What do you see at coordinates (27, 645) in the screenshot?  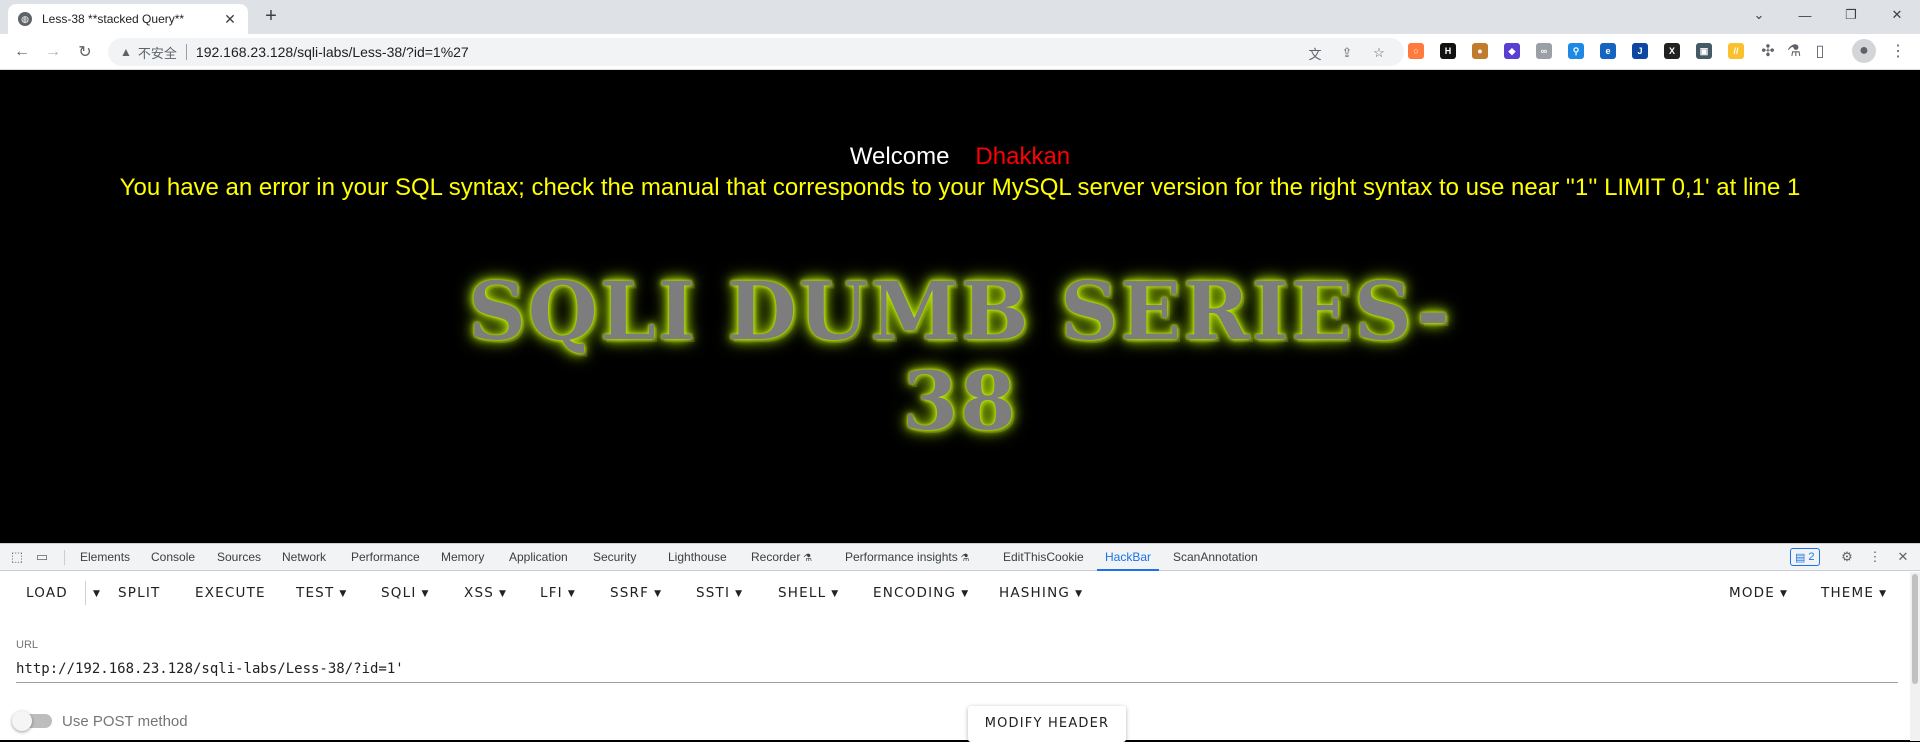 I see `url-label: URL` at bounding box center [27, 645].